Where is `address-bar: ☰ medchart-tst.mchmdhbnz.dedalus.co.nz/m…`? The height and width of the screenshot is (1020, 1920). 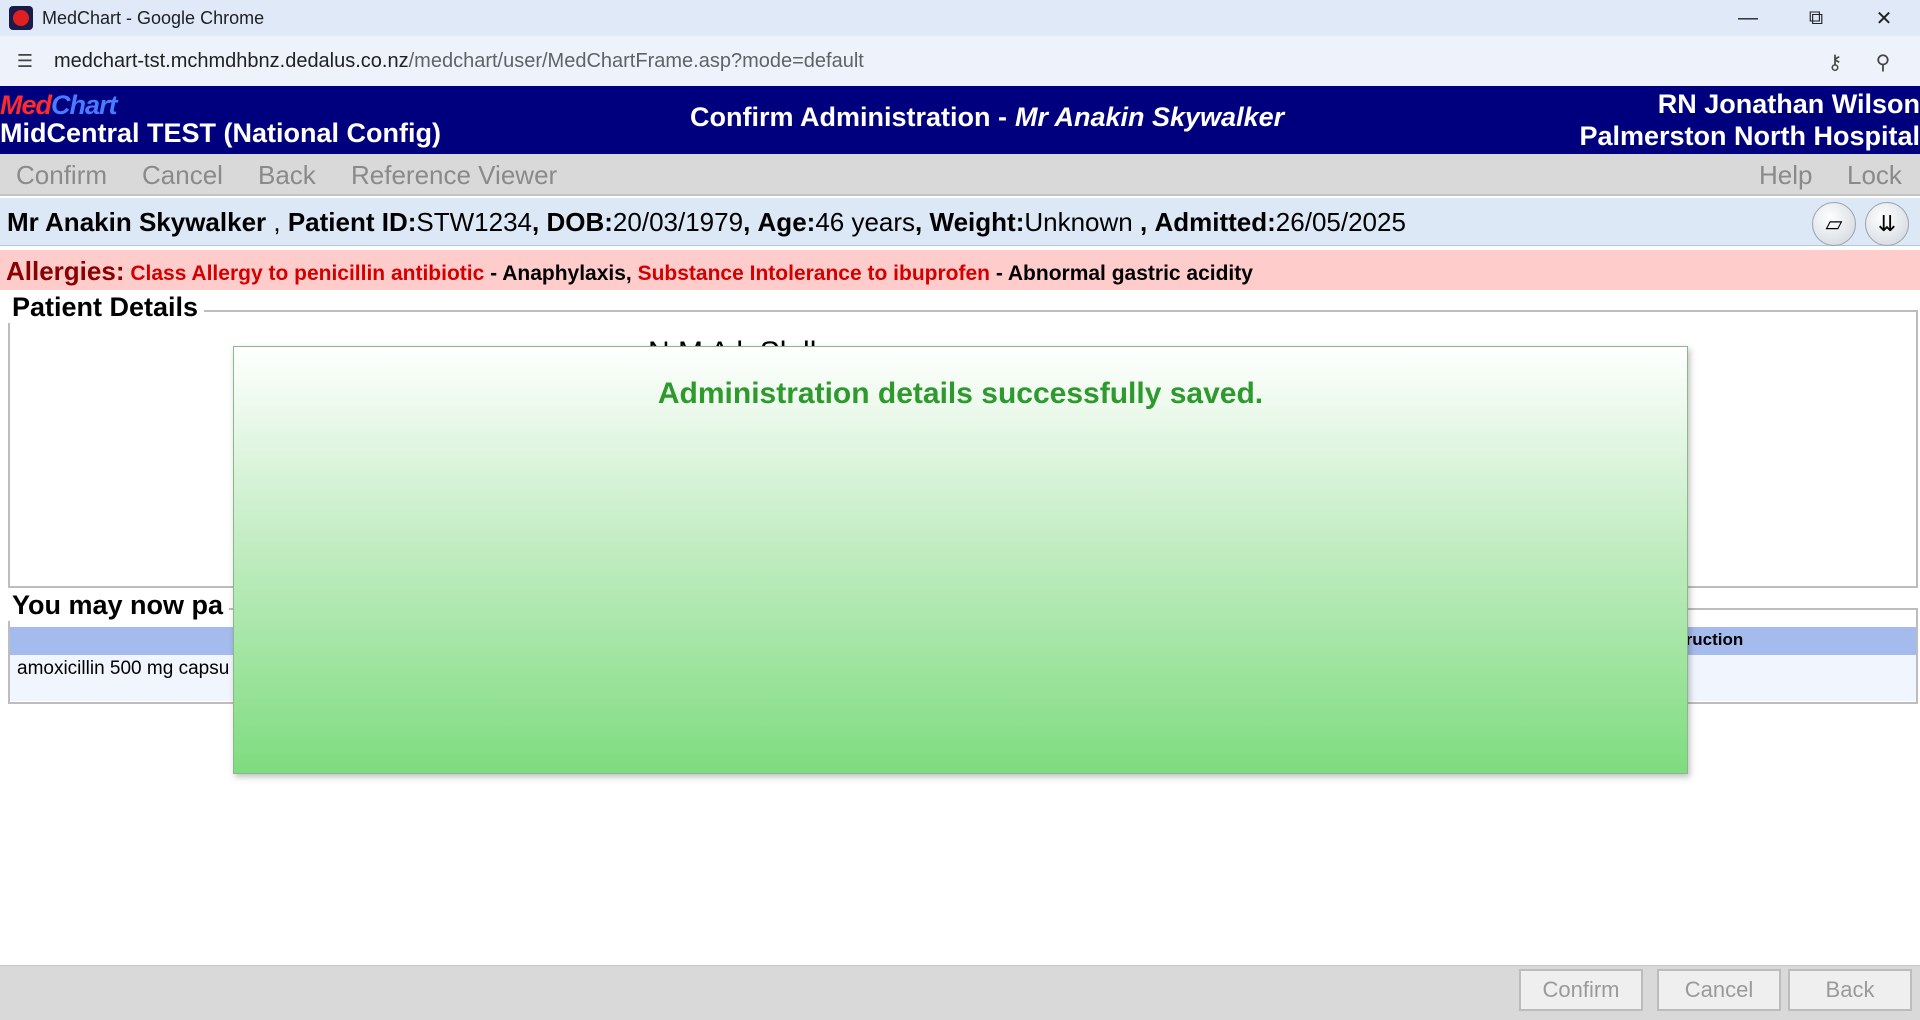 address-bar: ☰ medchart-tst.mchmdhbnz.dedalus.co.nz/m… is located at coordinates (960, 61).